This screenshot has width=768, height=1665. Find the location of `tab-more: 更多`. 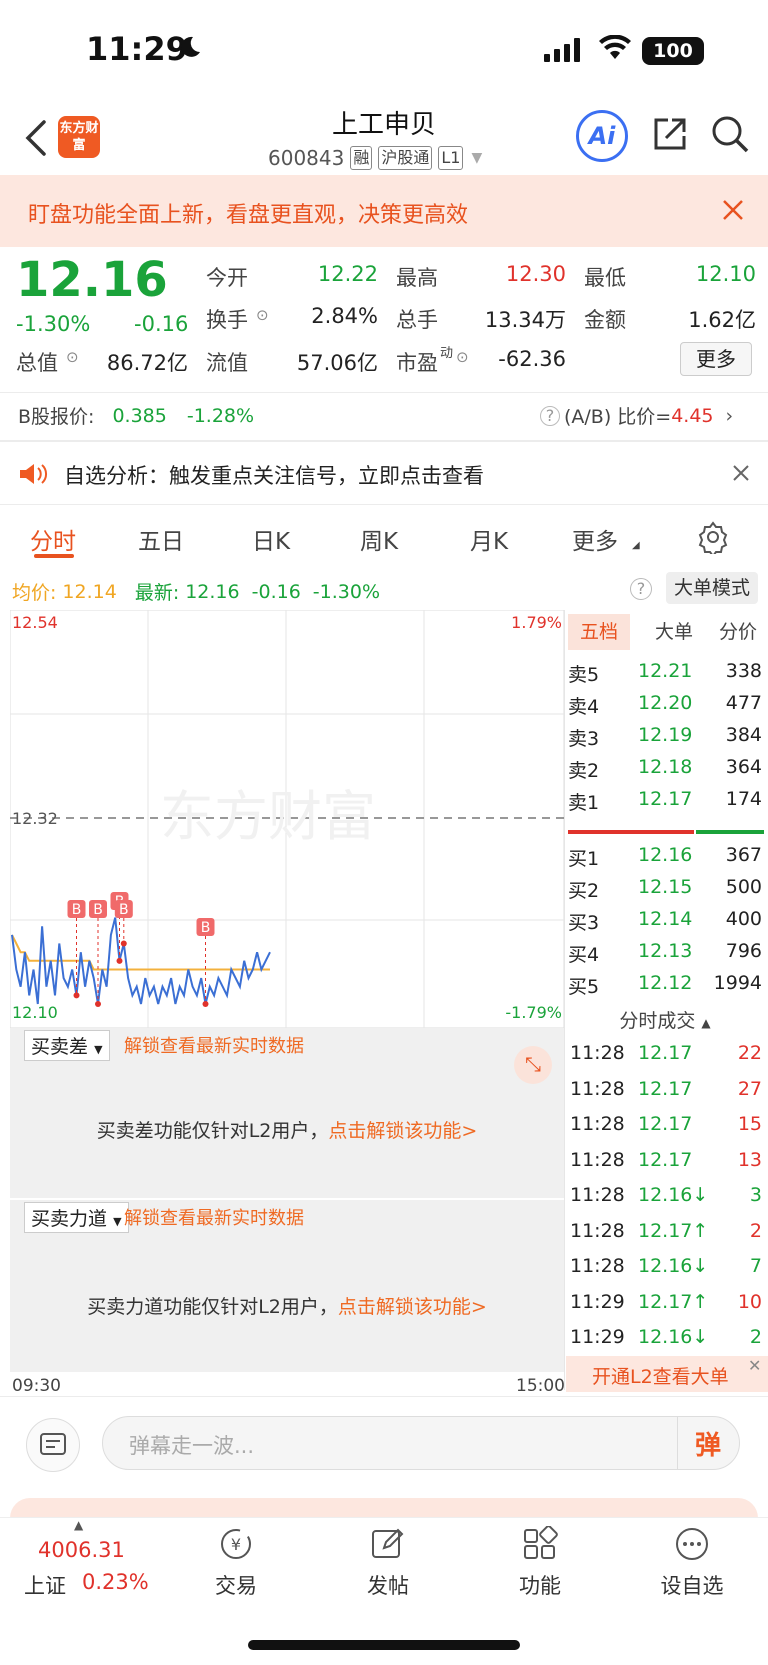

tab-more: 更多 is located at coordinates (595, 539).